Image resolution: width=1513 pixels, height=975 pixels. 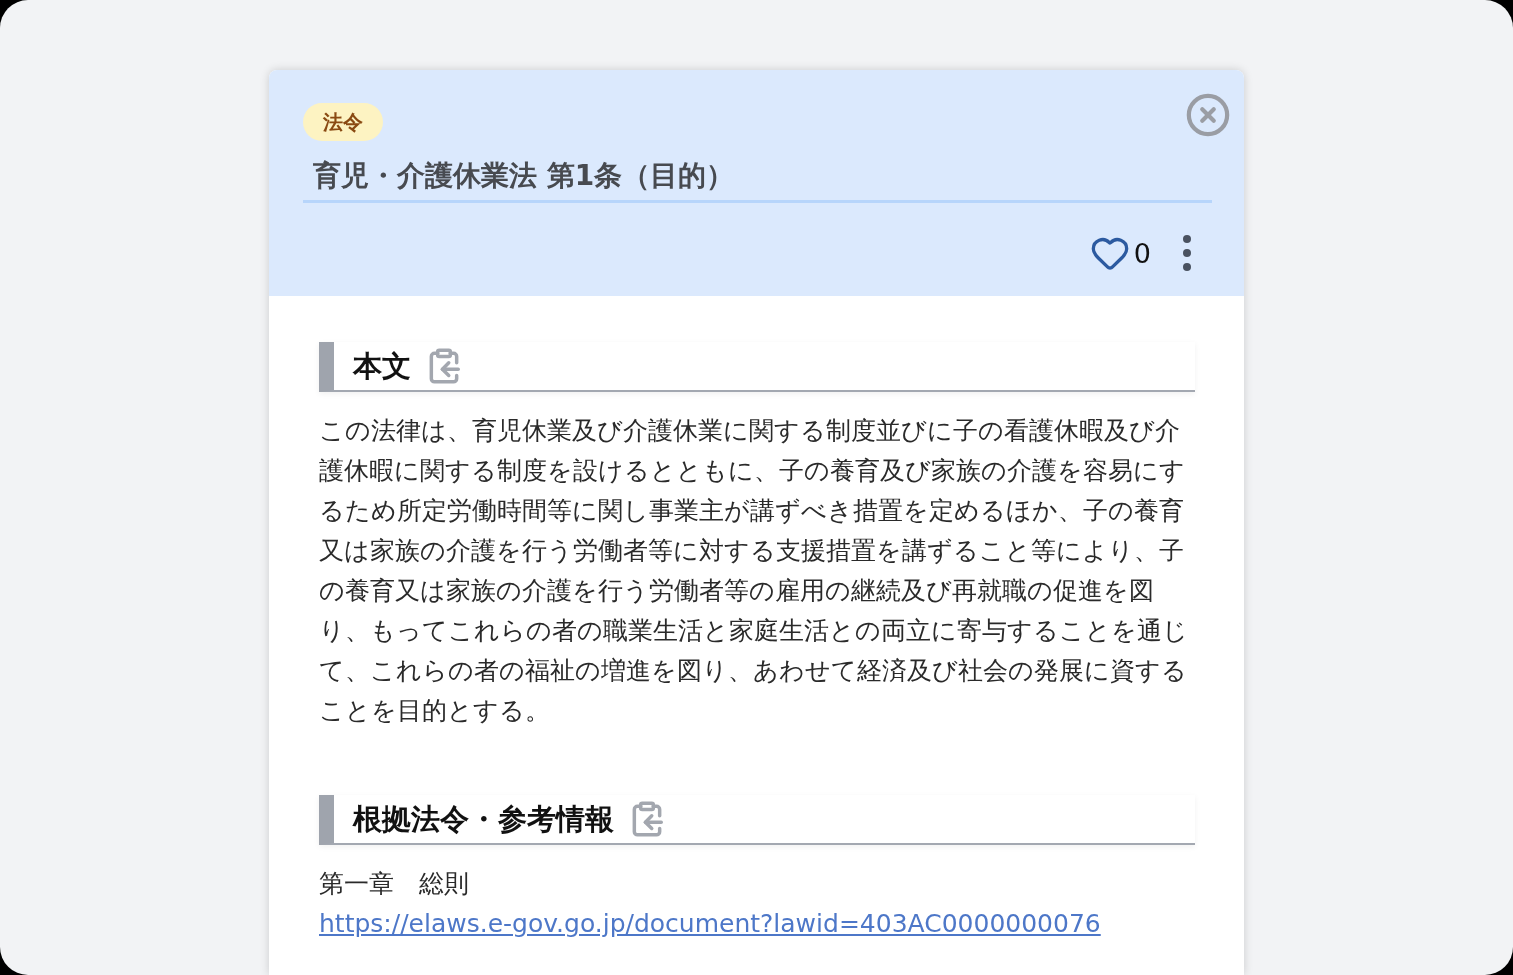 I want to click on reference-link: https://elaws.e-gov.go.jp/document?lawid=403AC0000000076, so click(x=710, y=924).